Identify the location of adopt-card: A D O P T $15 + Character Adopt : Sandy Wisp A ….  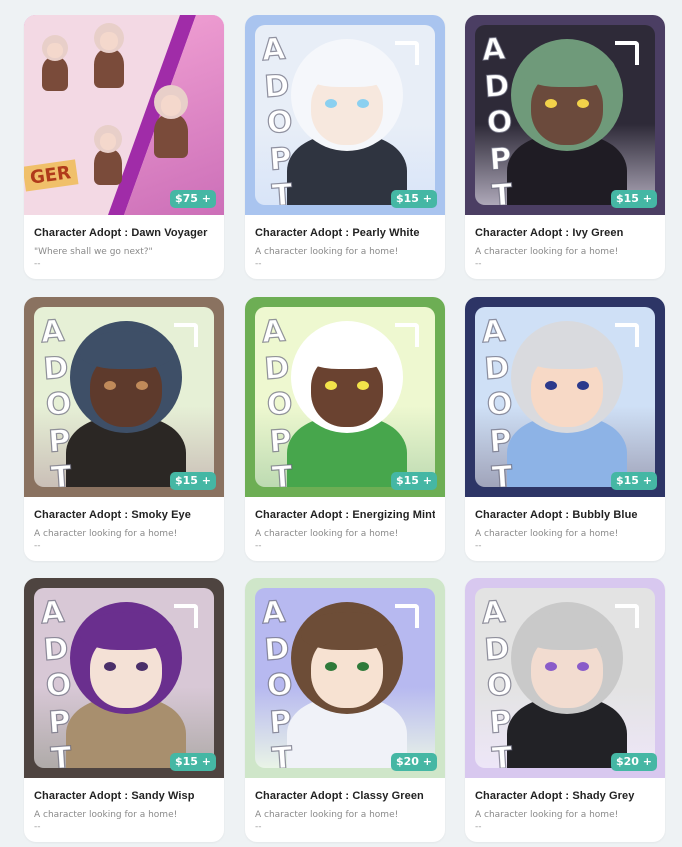
(124, 710).